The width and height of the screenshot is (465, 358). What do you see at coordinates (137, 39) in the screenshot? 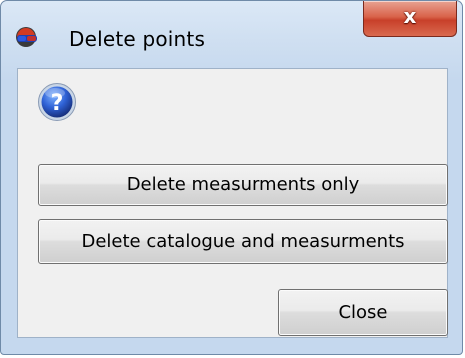
I see `window-title: Delete points` at bounding box center [137, 39].